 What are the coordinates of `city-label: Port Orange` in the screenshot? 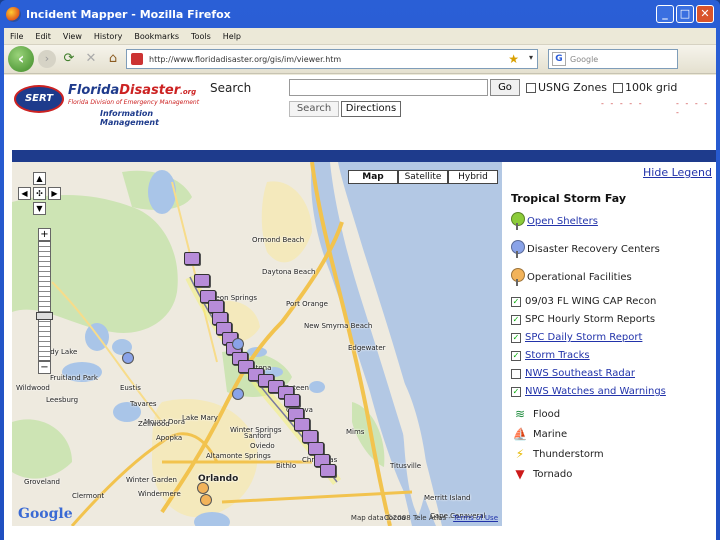 It's located at (307, 304).